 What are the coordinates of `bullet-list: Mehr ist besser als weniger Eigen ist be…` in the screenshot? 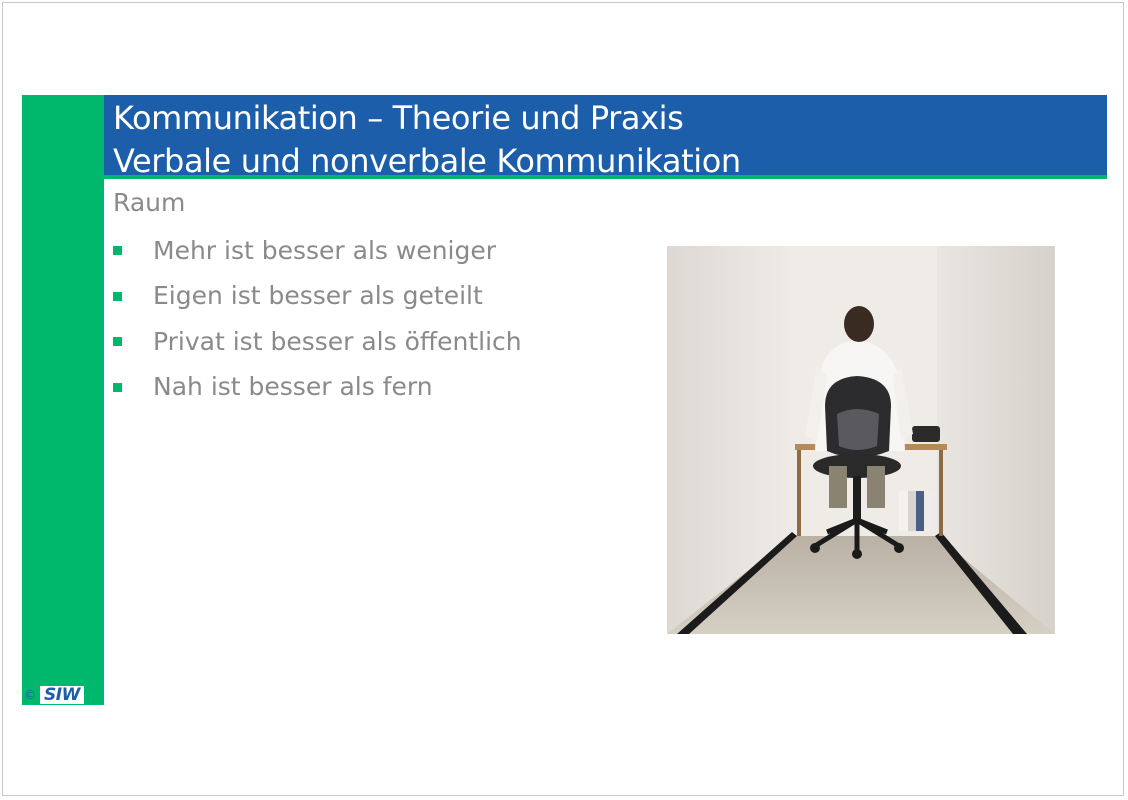 It's located at (317, 322).